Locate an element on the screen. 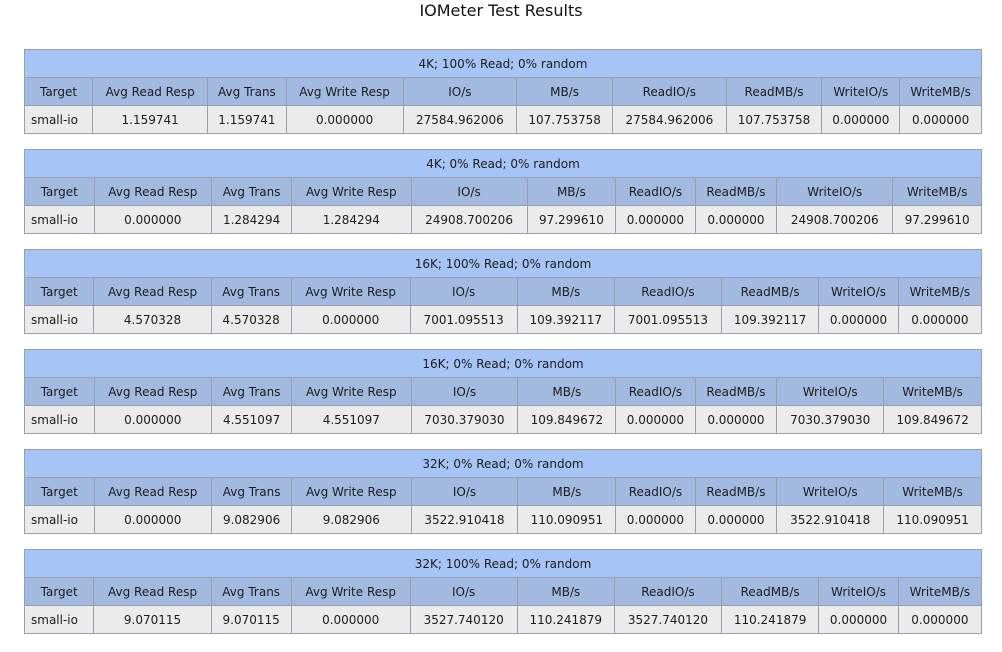 The width and height of the screenshot is (1002, 652). value-cell: 107.753758 is located at coordinates (774, 119).